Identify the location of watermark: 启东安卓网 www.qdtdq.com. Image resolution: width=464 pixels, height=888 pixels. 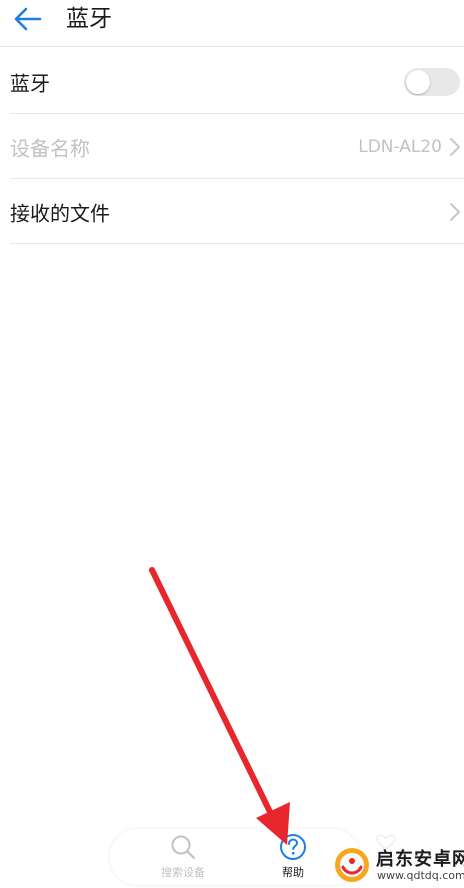
(398, 864).